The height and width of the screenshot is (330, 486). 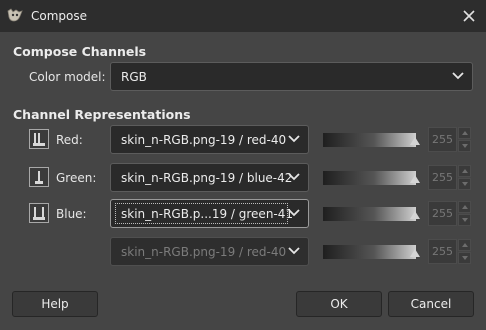 What do you see at coordinates (204, 139) in the screenshot?
I see `red-source-value: skin_n-RGB.png-19 / red-40` at bounding box center [204, 139].